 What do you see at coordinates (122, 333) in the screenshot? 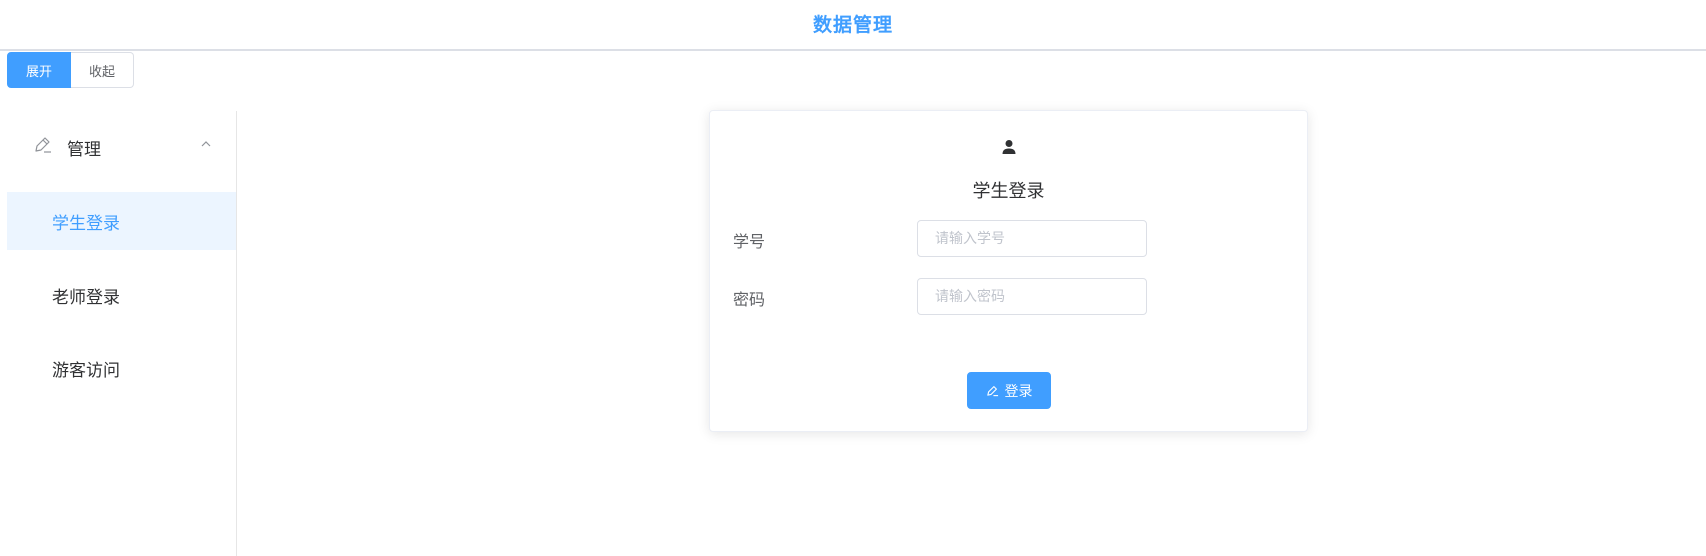
I see `sidebar-menu: 管理 学生登录 老师登录 游客访问` at bounding box center [122, 333].